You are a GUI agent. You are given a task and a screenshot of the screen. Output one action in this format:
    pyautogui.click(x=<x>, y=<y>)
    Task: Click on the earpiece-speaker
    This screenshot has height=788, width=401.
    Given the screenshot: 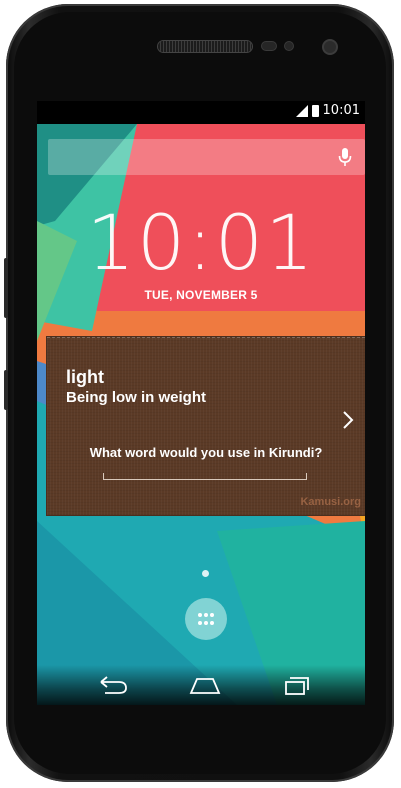 What is the action you would take?
    pyautogui.click(x=205, y=46)
    